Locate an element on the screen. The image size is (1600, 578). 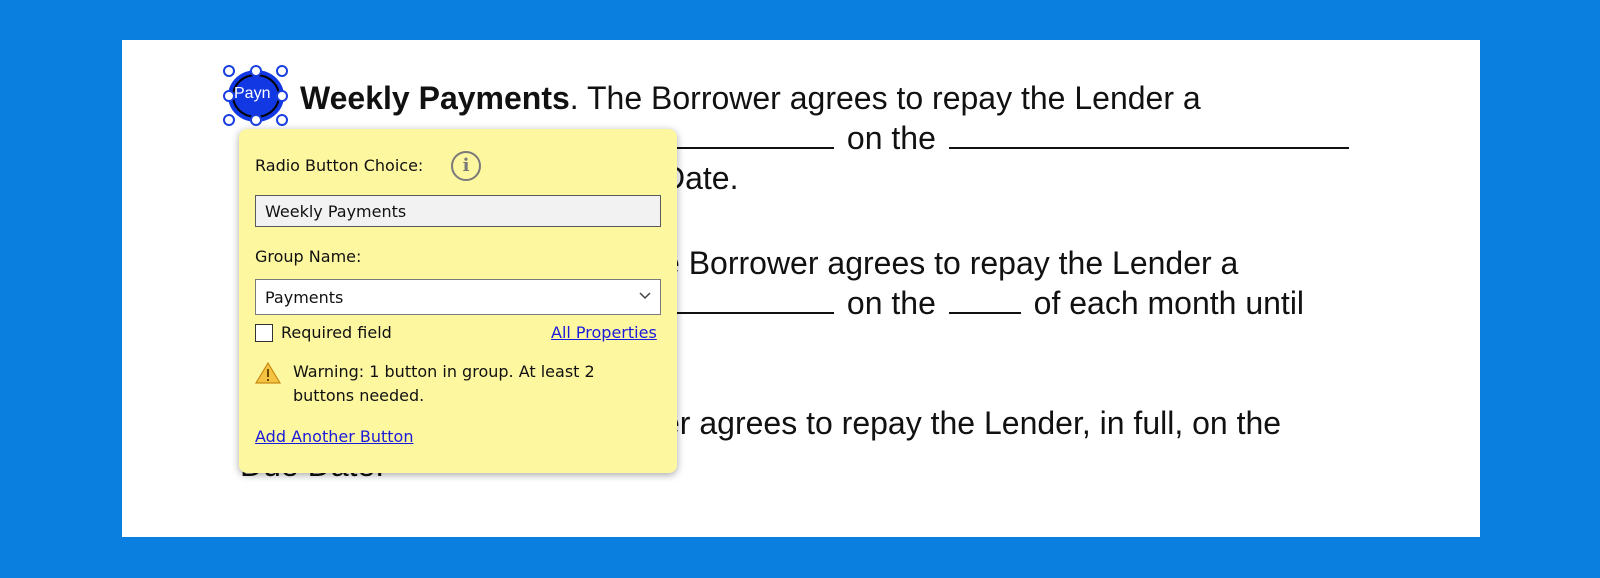
warning-icon is located at coordinates (268, 373).